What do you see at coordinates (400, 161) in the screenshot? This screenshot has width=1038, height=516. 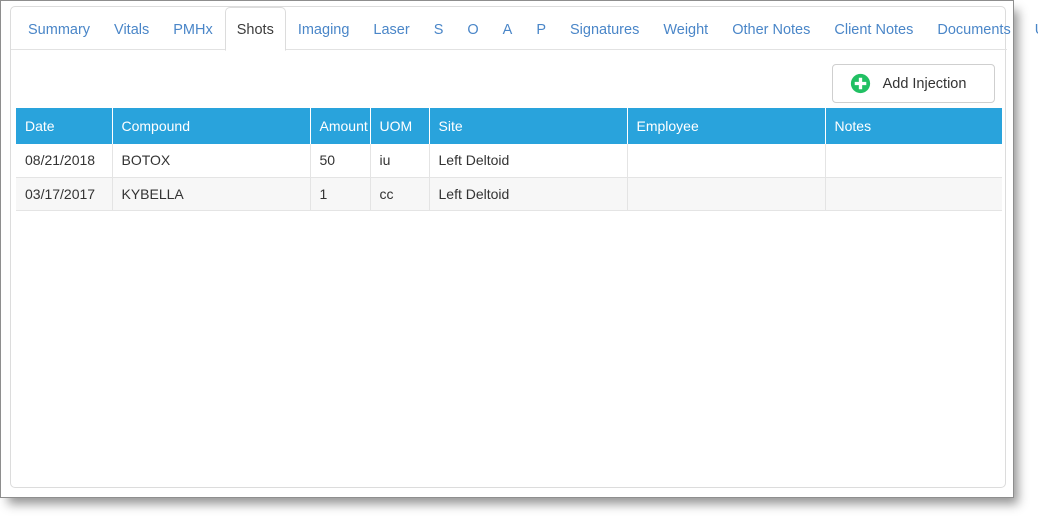 I see `cell-uom: iu` at bounding box center [400, 161].